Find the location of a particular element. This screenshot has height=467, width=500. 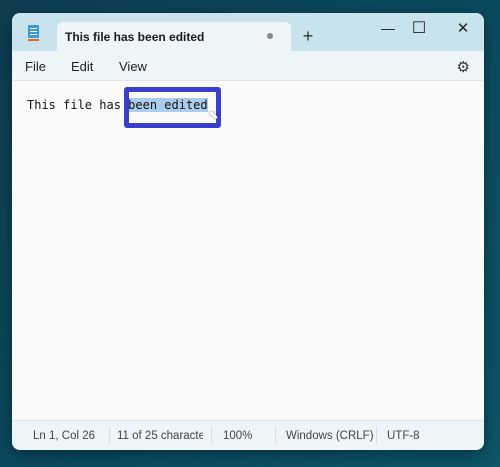

tab-bar: This file has been edited + — ☐ ✕ is located at coordinates (248, 32).